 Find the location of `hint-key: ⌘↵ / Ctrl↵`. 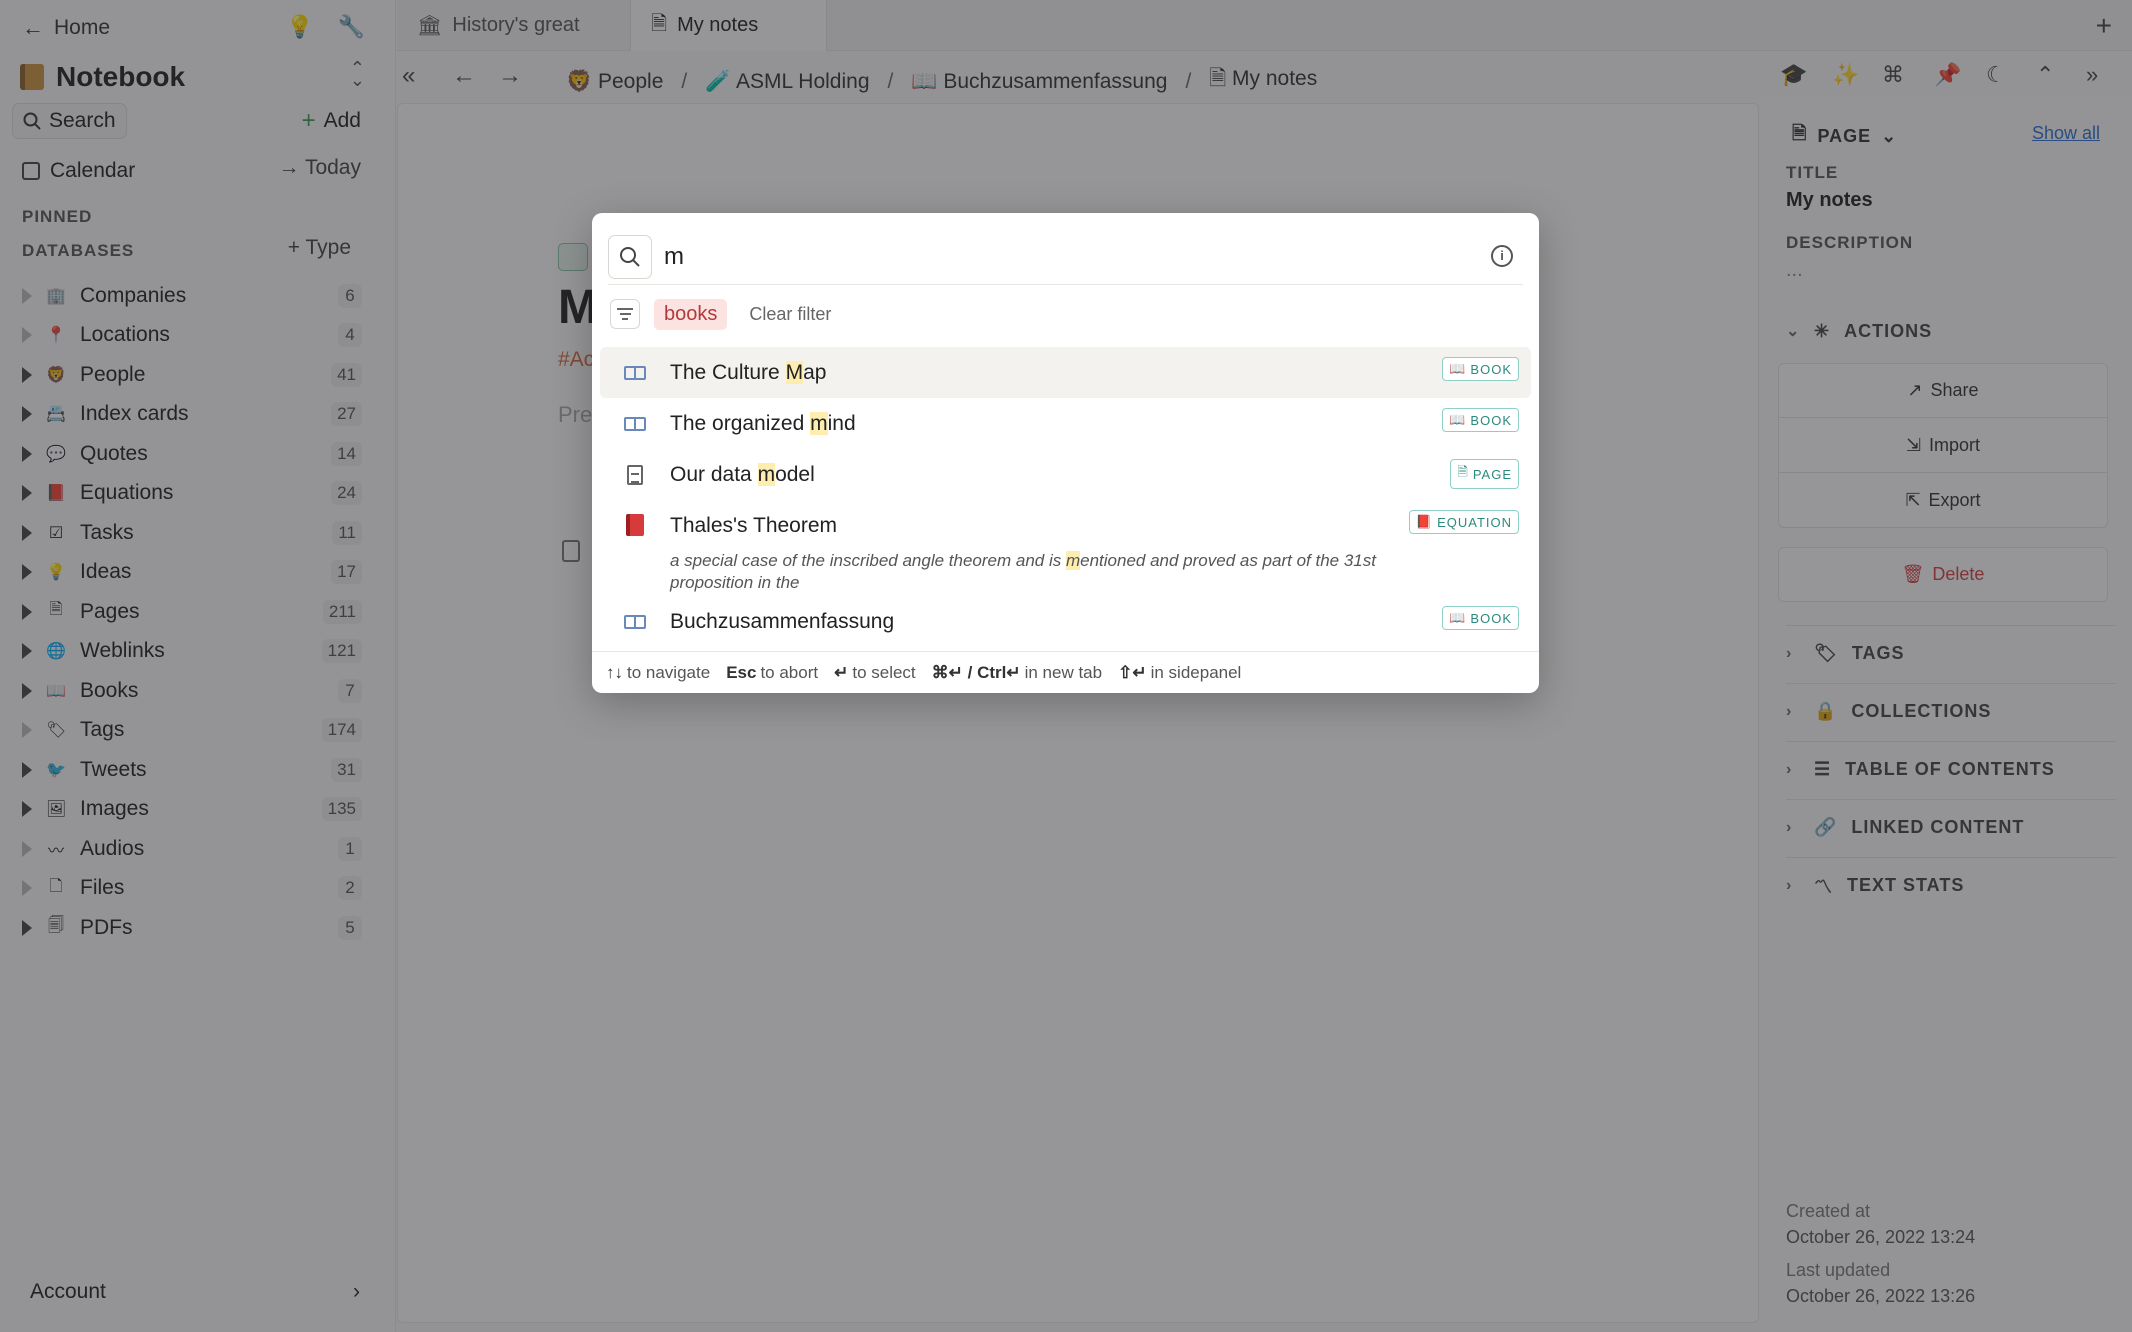

hint-key: ⌘↵ / Ctrl↵ is located at coordinates (976, 672).